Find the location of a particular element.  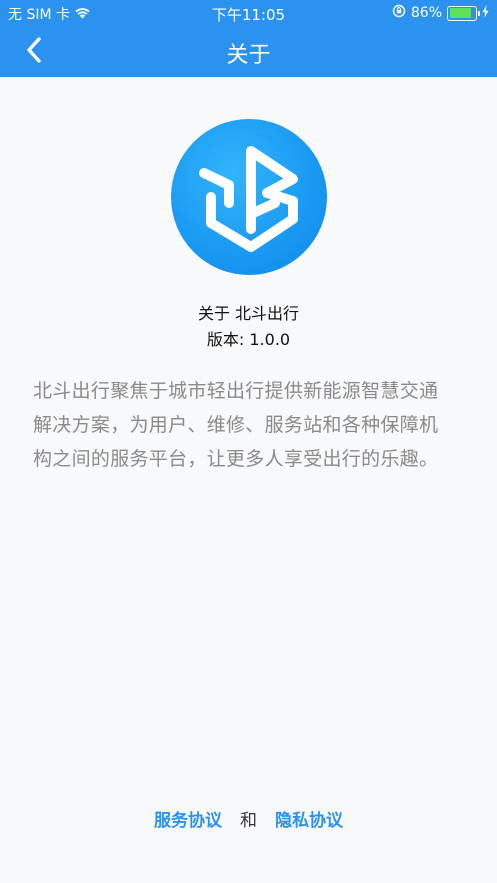

status-right: 86% is located at coordinates (440, 13).